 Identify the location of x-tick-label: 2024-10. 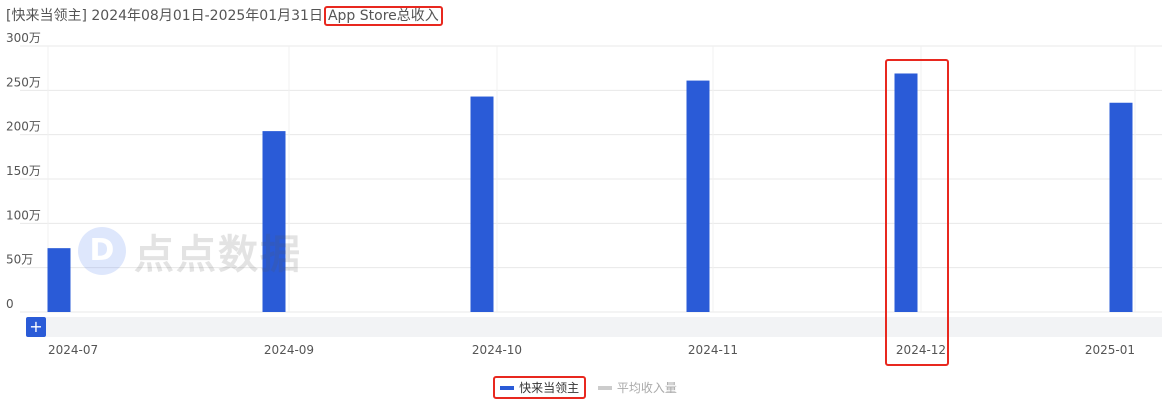
(497, 350).